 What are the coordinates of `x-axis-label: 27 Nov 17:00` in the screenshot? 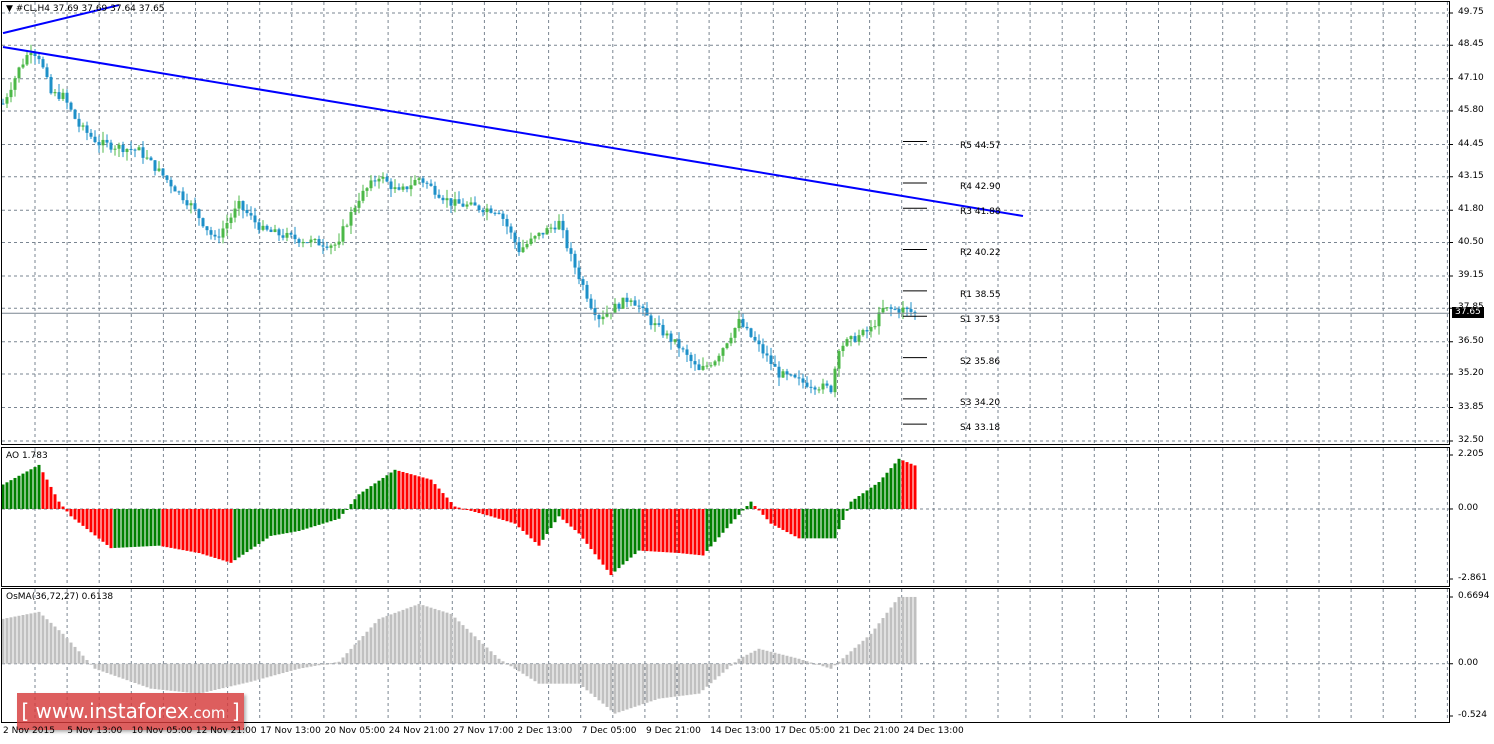 It's located at (483, 731).